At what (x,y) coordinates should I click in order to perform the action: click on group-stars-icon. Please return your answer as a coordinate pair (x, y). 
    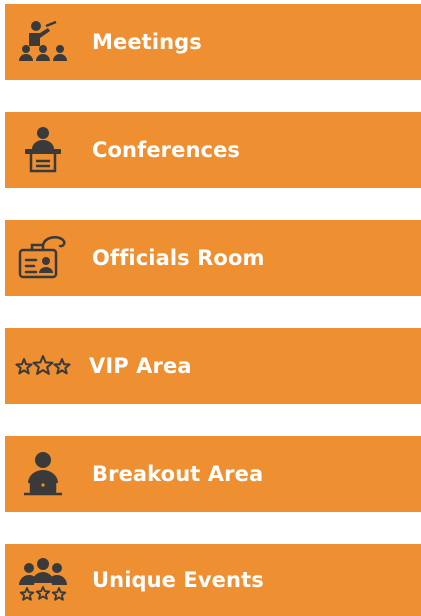
    Looking at the image, I should click on (43, 580).